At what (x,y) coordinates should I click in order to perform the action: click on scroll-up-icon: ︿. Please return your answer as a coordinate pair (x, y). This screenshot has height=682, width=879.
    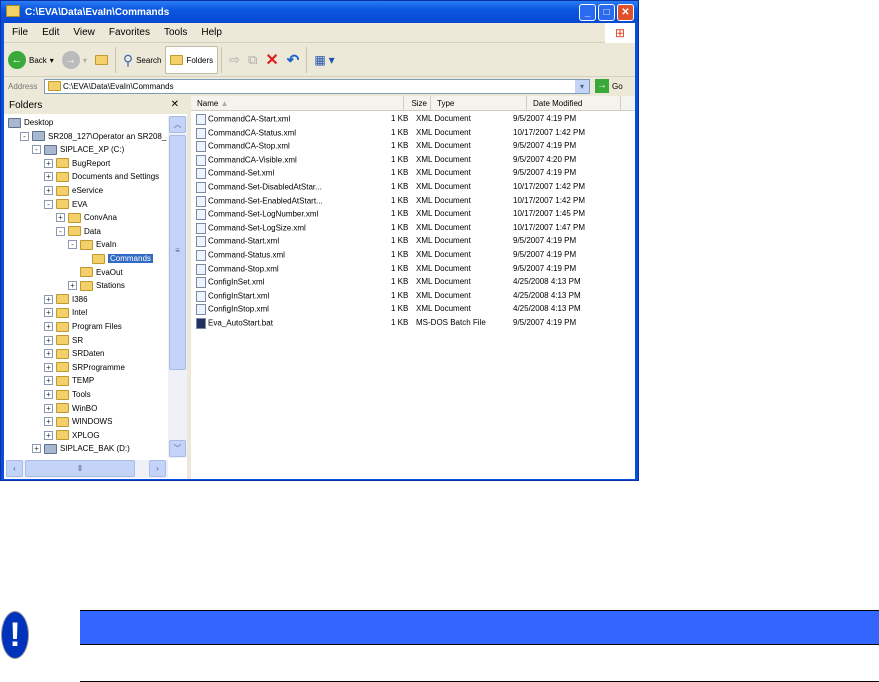
    Looking at the image, I should click on (177, 124).